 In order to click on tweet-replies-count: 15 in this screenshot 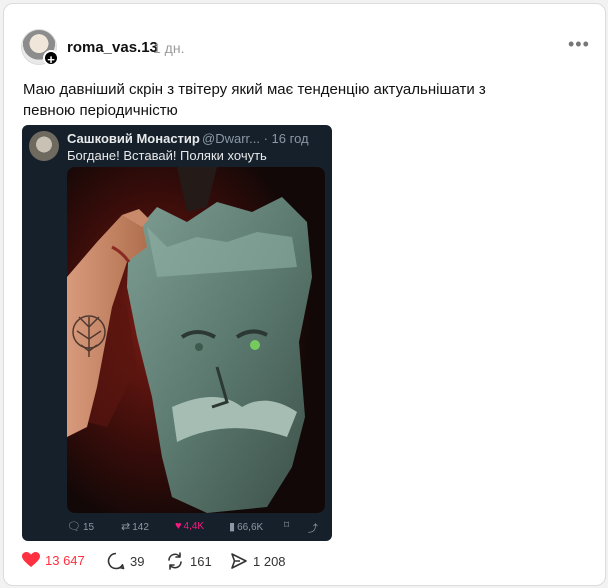, I will do `click(88, 527)`.